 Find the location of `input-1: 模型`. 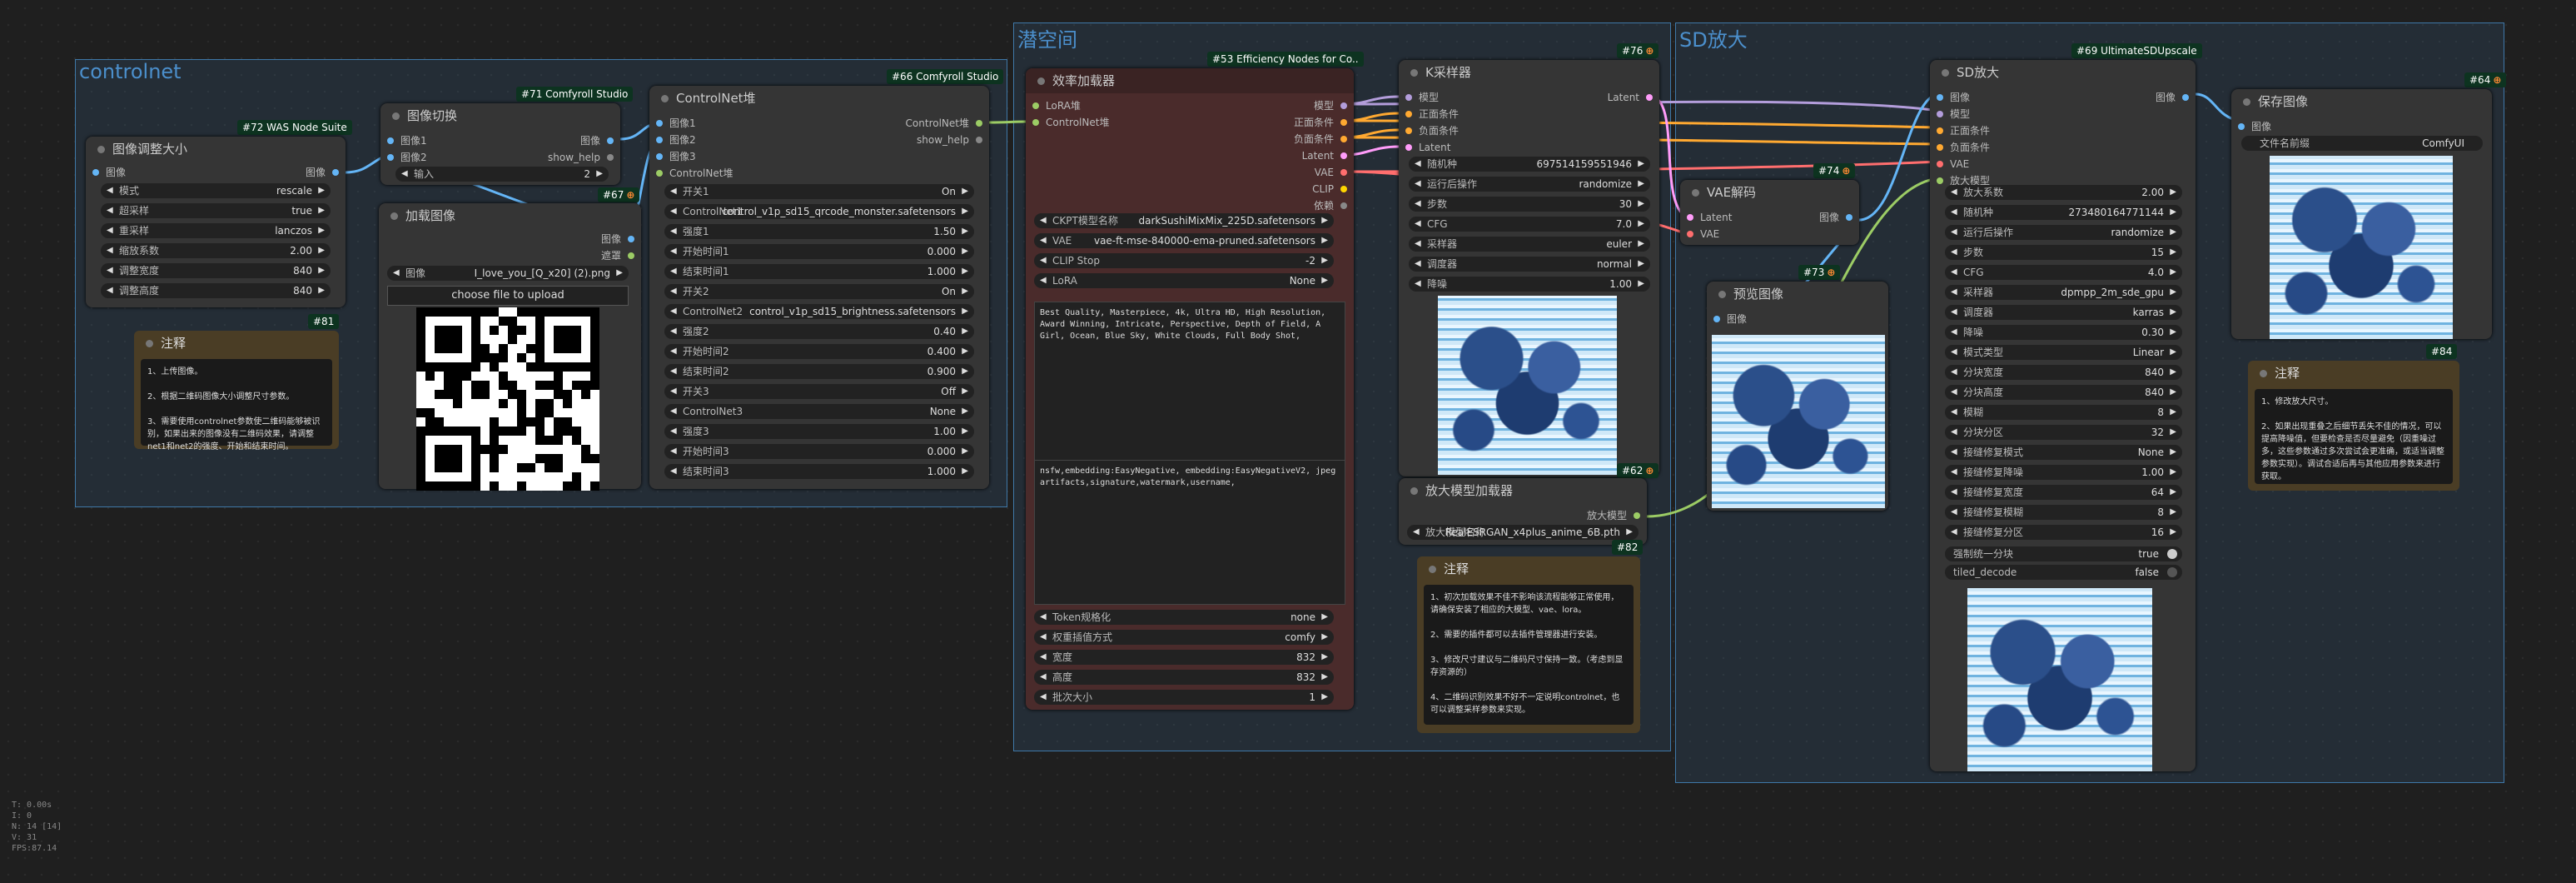

input-1: 模型 is located at coordinates (1953, 114).